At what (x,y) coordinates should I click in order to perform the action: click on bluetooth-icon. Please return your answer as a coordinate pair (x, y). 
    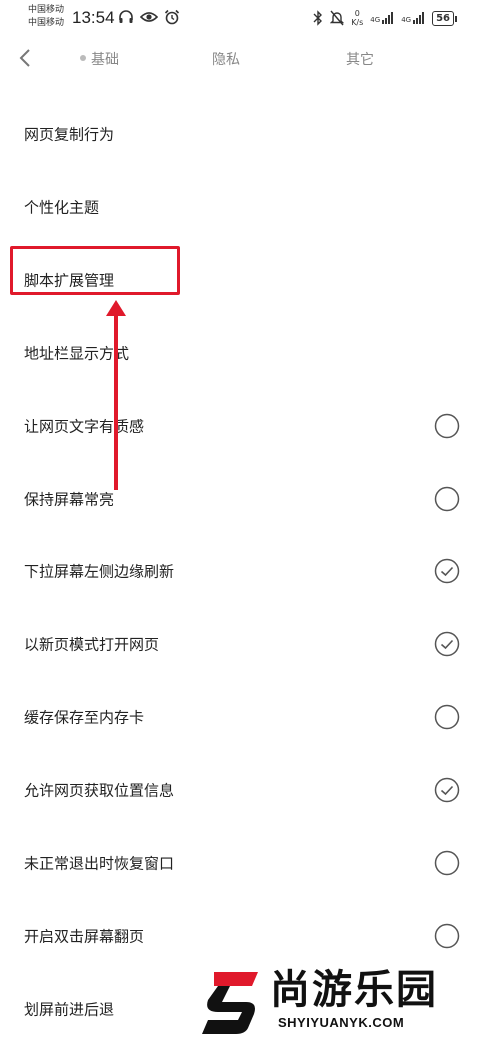
    Looking at the image, I should click on (318, 18).